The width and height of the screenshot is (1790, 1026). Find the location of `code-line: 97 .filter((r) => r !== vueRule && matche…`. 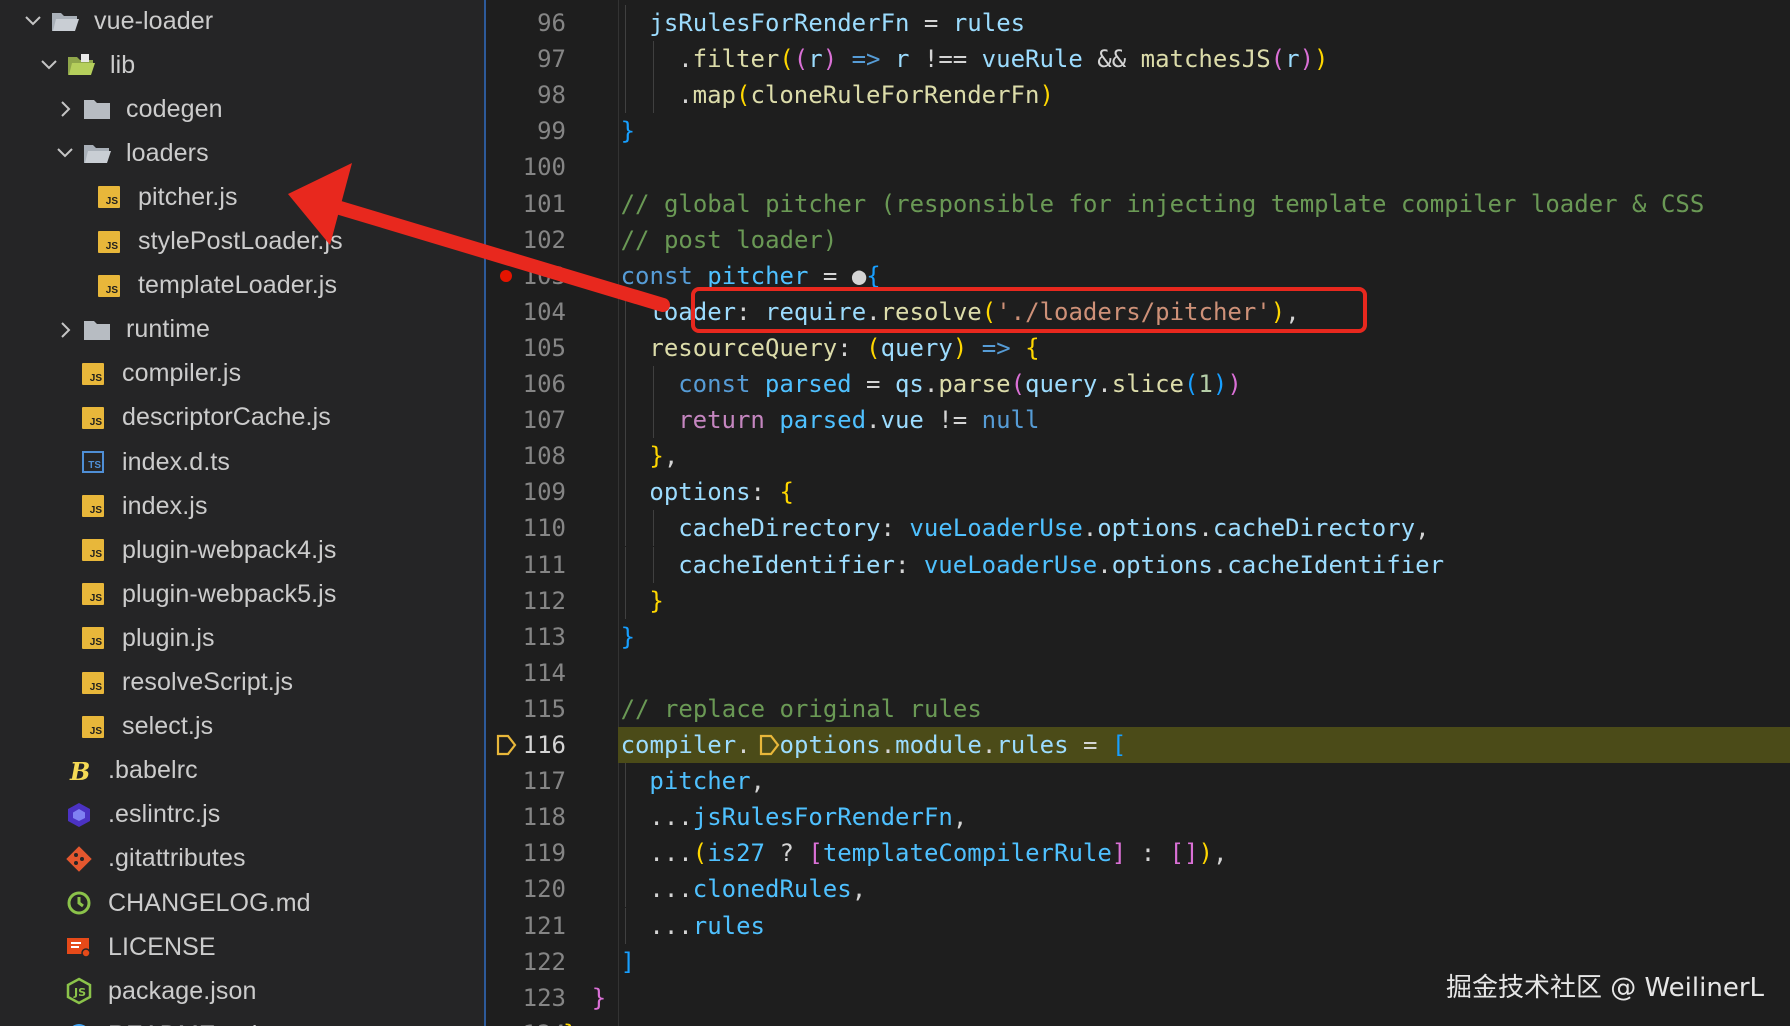

code-line: 97 .filter((r) => r !== vueRule && matche… is located at coordinates (1139, 59).